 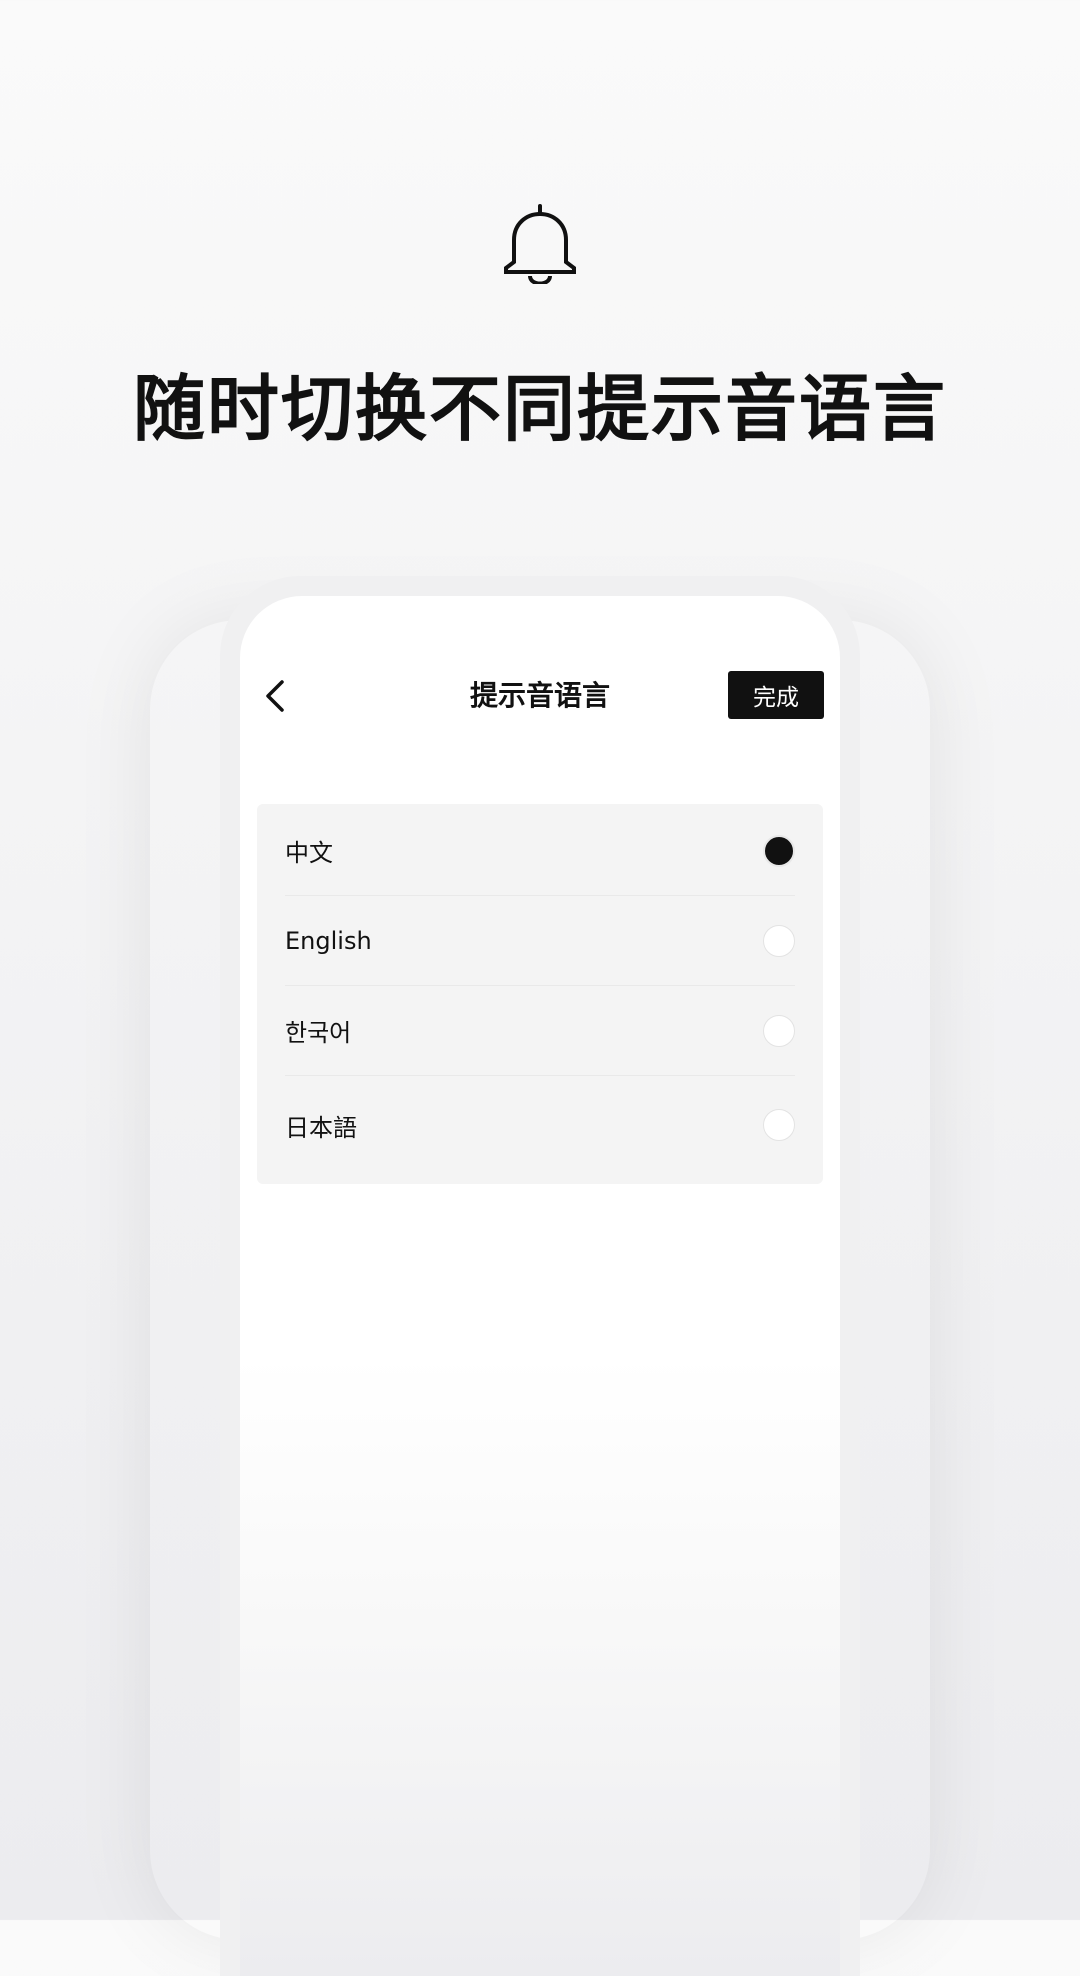 I want to click on language-list: 中文 English 한국어 日本語, so click(x=540, y=994).